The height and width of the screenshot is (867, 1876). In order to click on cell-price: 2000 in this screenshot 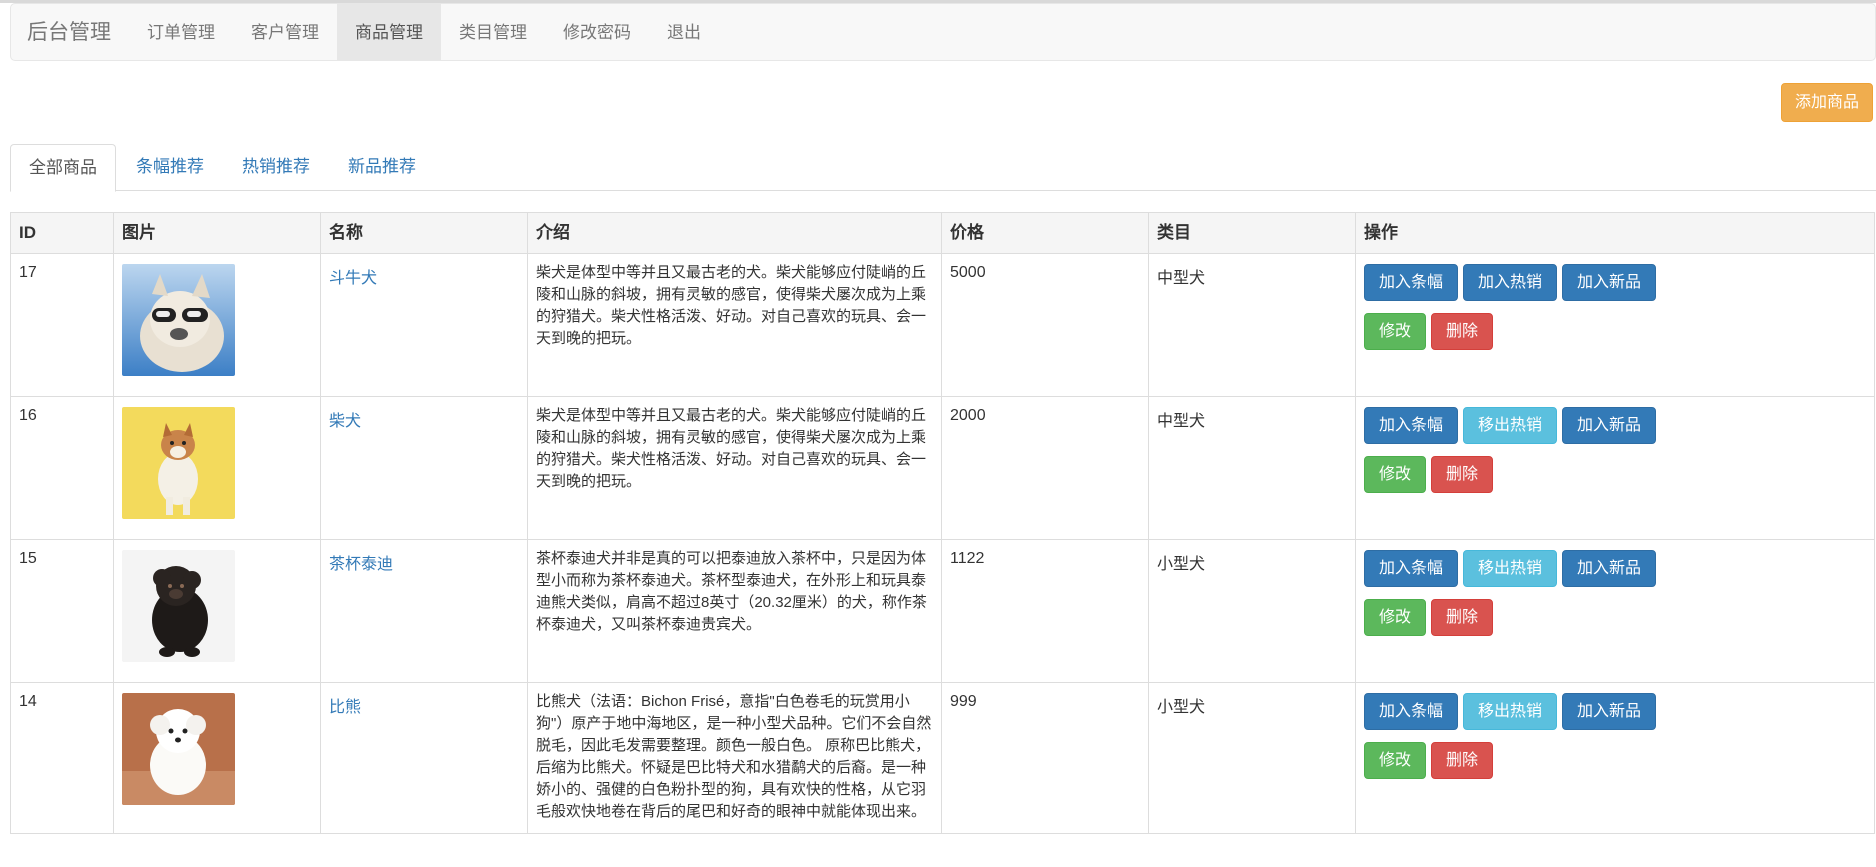, I will do `click(1045, 468)`.